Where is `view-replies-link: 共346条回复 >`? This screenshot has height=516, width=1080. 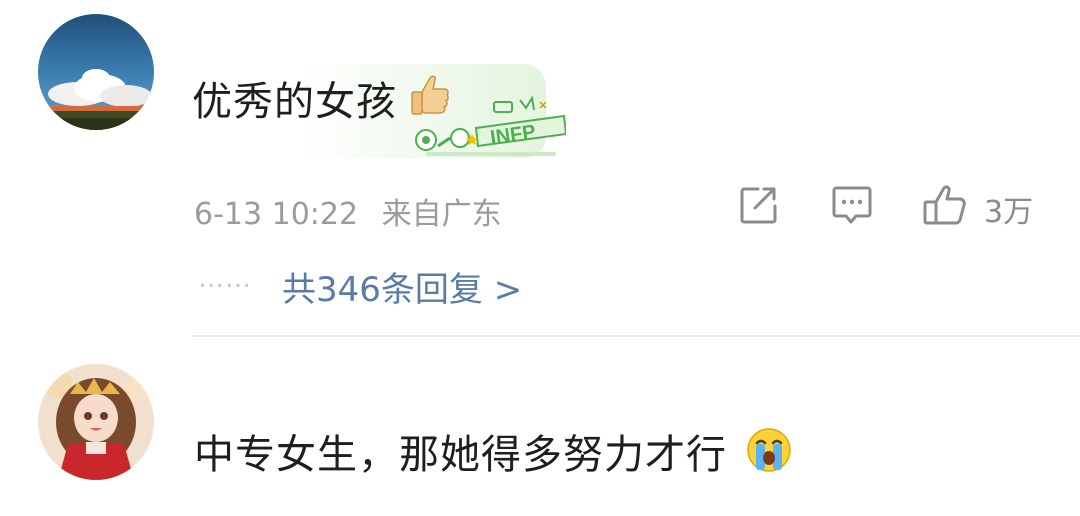
view-replies-link: 共346条回复 > is located at coordinates (402, 286).